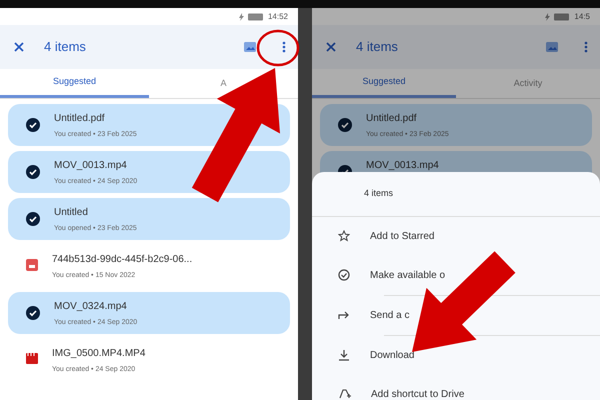  What do you see at coordinates (91, 307) in the screenshot?
I see `file-name: MOV_0324.mp4` at bounding box center [91, 307].